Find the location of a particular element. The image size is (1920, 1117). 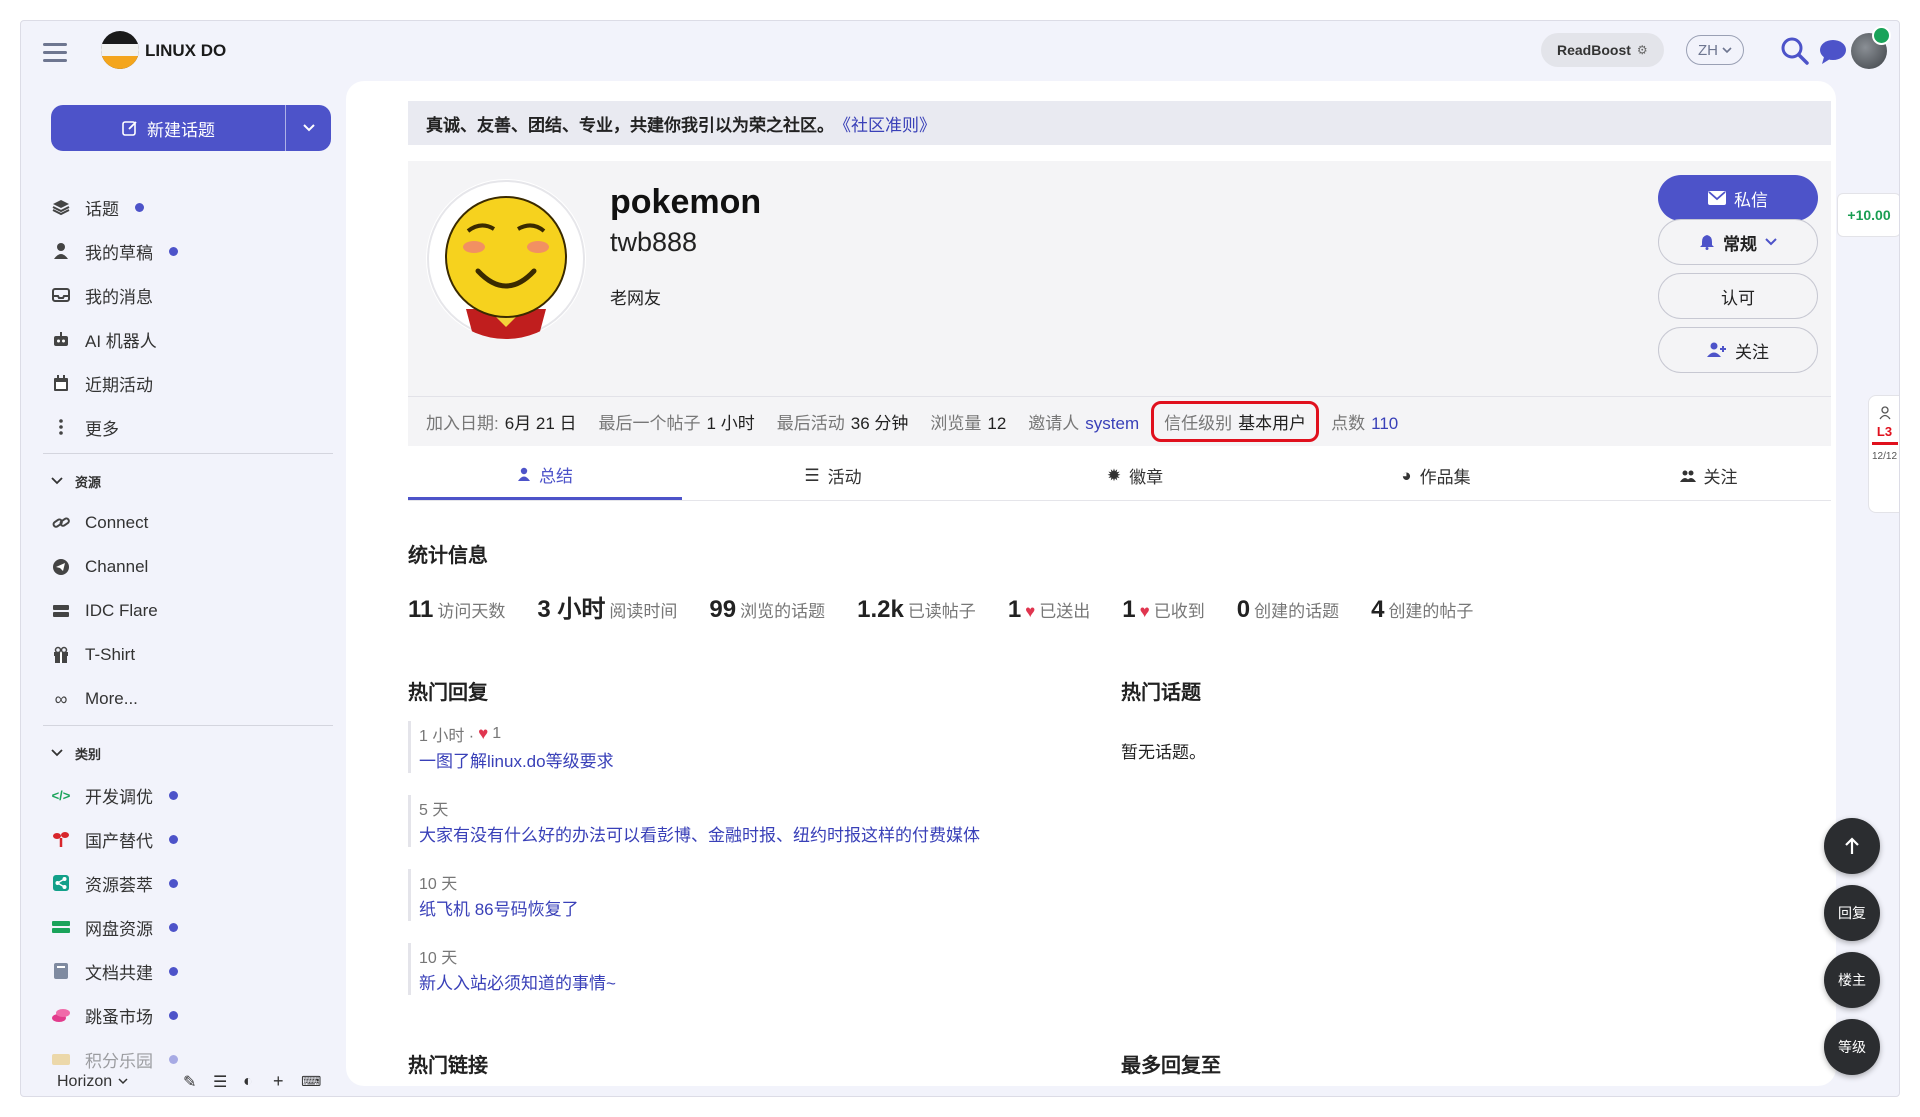

sidebar-item-ai-bot: AI 机器人 is located at coordinates (191, 339).